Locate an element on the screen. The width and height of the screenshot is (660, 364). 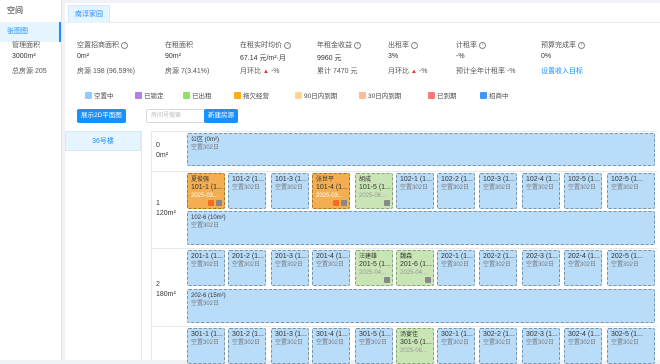
room-302-5: 302-5 (1... 空置302日 is located at coordinates (631, 346).